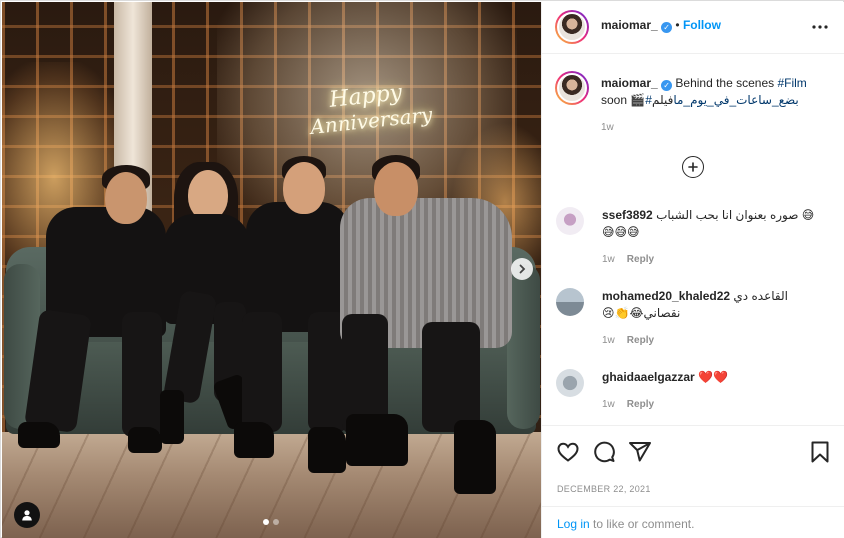 This screenshot has width=844, height=538. I want to click on comment-text: ❤️❤️, so click(713, 377).